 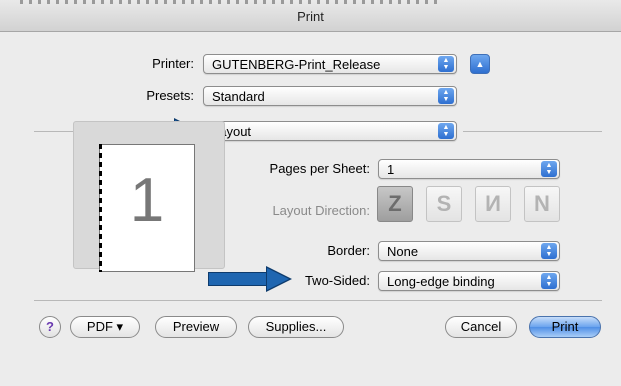 What do you see at coordinates (318, 300) in the screenshot?
I see `bottom-separator` at bounding box center [318, 300].